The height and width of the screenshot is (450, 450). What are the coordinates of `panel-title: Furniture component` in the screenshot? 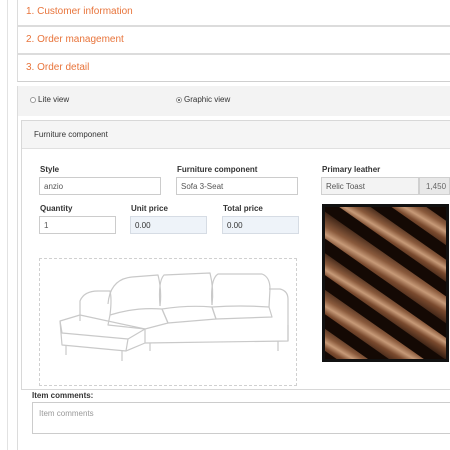 It's located at (236, 135).